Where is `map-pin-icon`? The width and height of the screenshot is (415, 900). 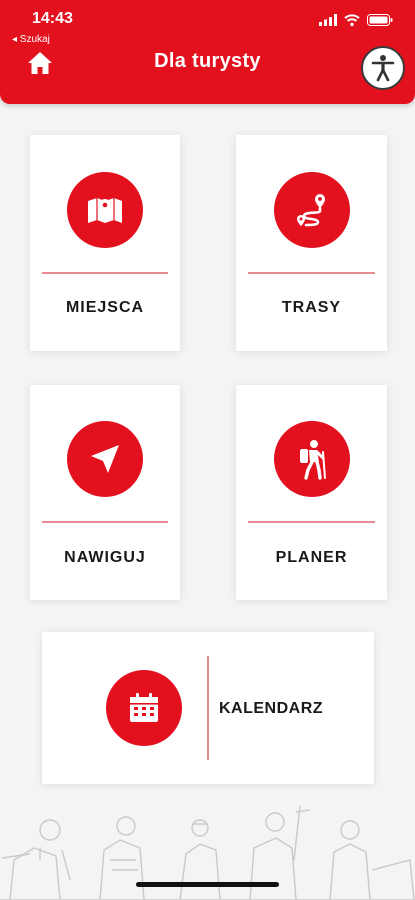 map-pin-icon is located at coordinates (105, 210).